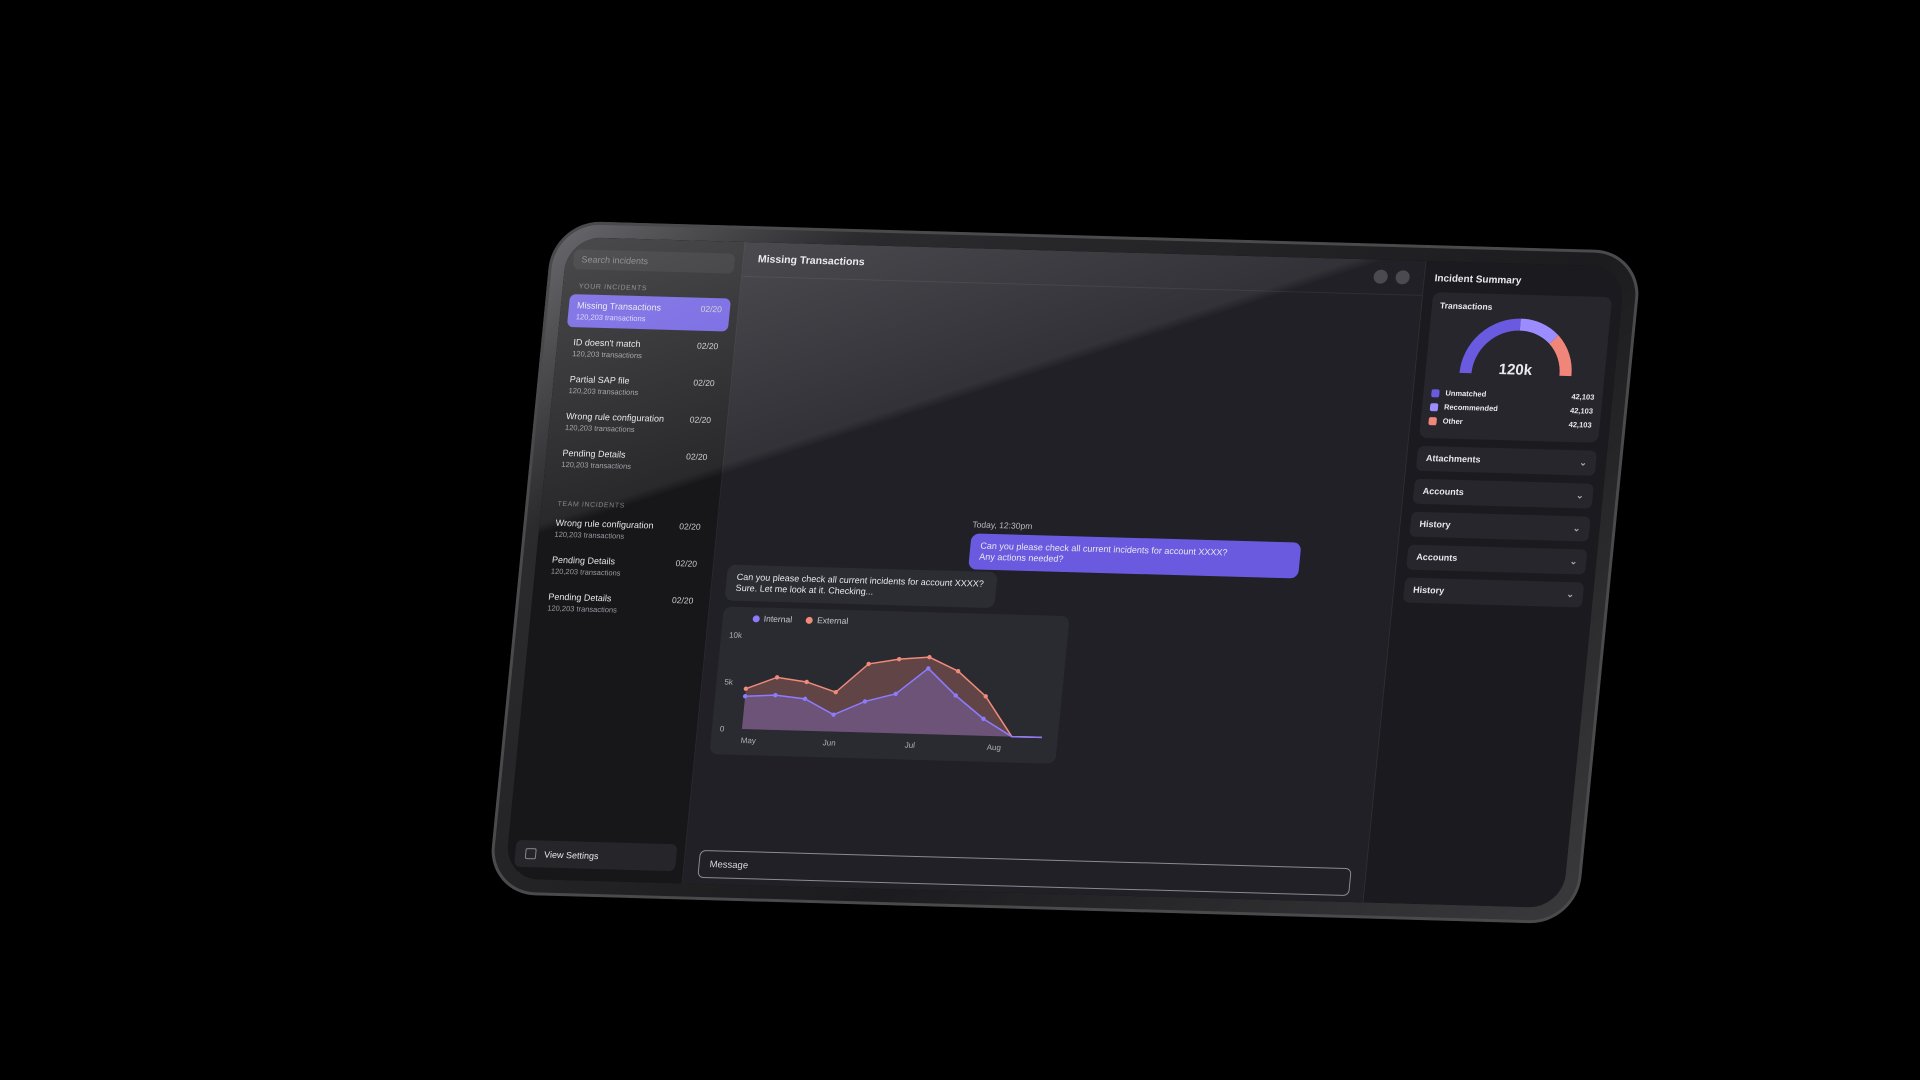  I want to click on conversation-title: Missing Transactions, so click(811, 261).